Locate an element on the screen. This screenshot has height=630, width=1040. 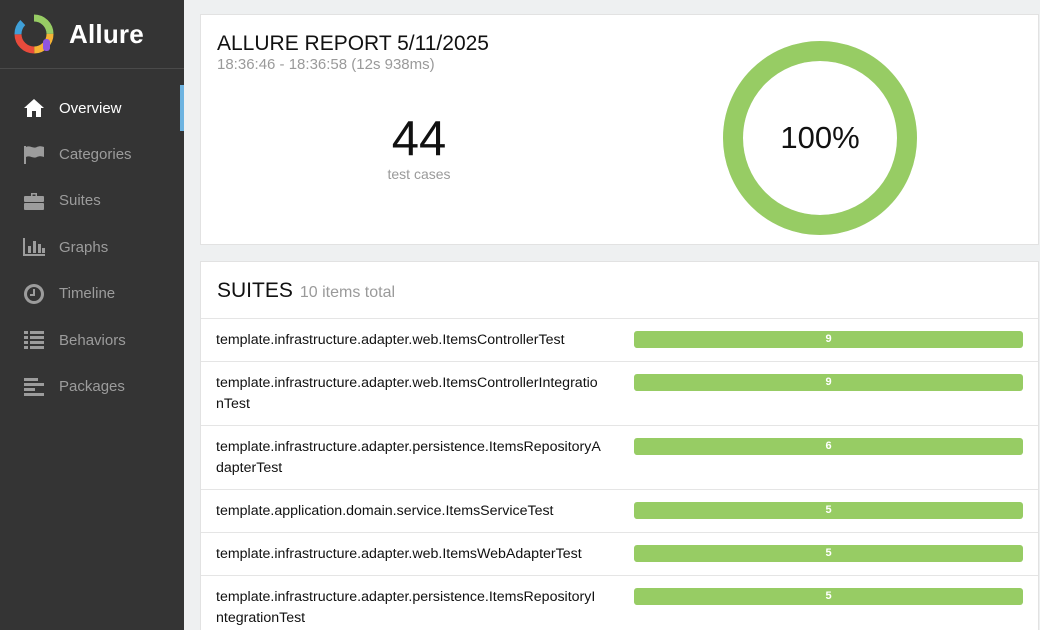
sidebar-item-label: Categories is located at coordinates (95, 155).